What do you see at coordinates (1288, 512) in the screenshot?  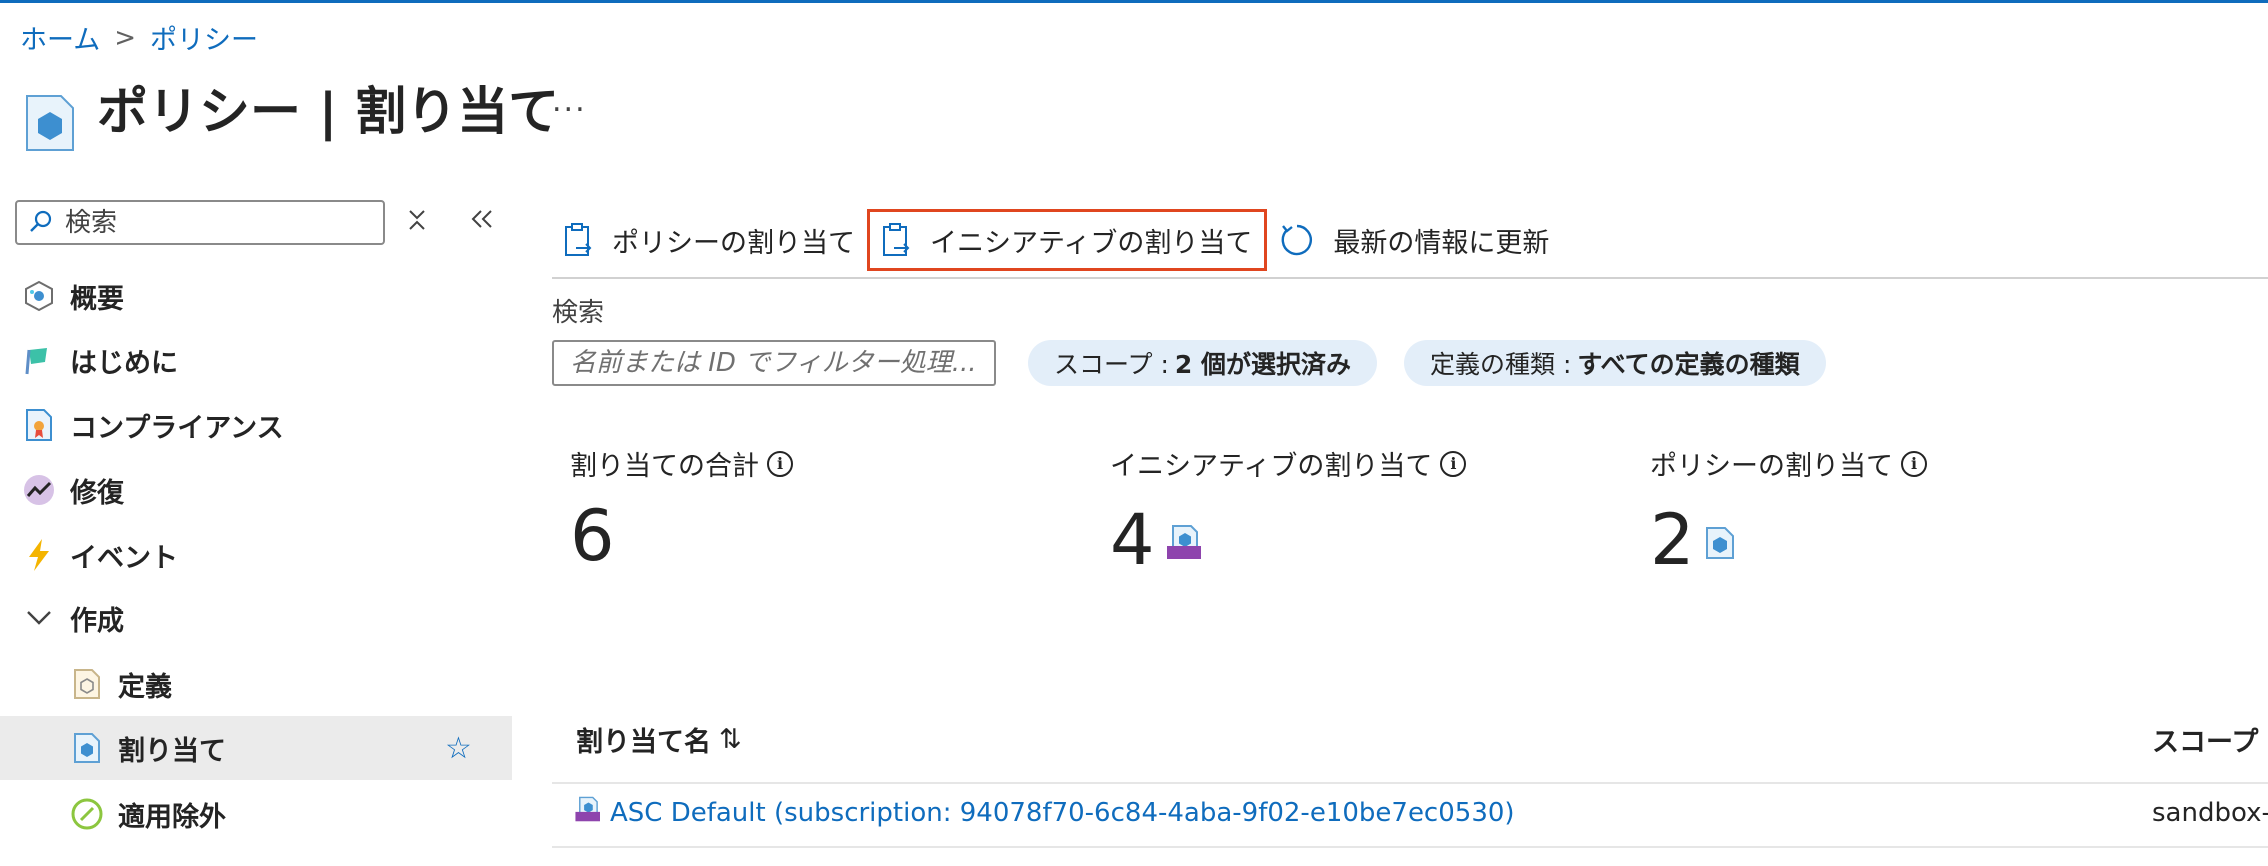 I see `initiative-assignments-stat: イニシアティブの割り当て i 4` at bounding box center [1288, 512].